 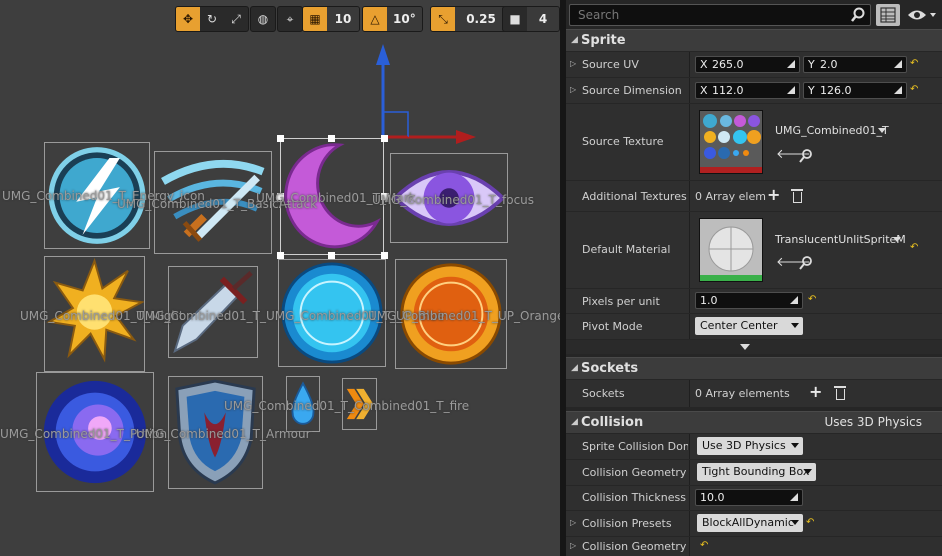 What do you see at coordinates (855, 64) in the screenshot?
I see `source-uv-y-field: Y 2.0` at bounding box center [855, 64].